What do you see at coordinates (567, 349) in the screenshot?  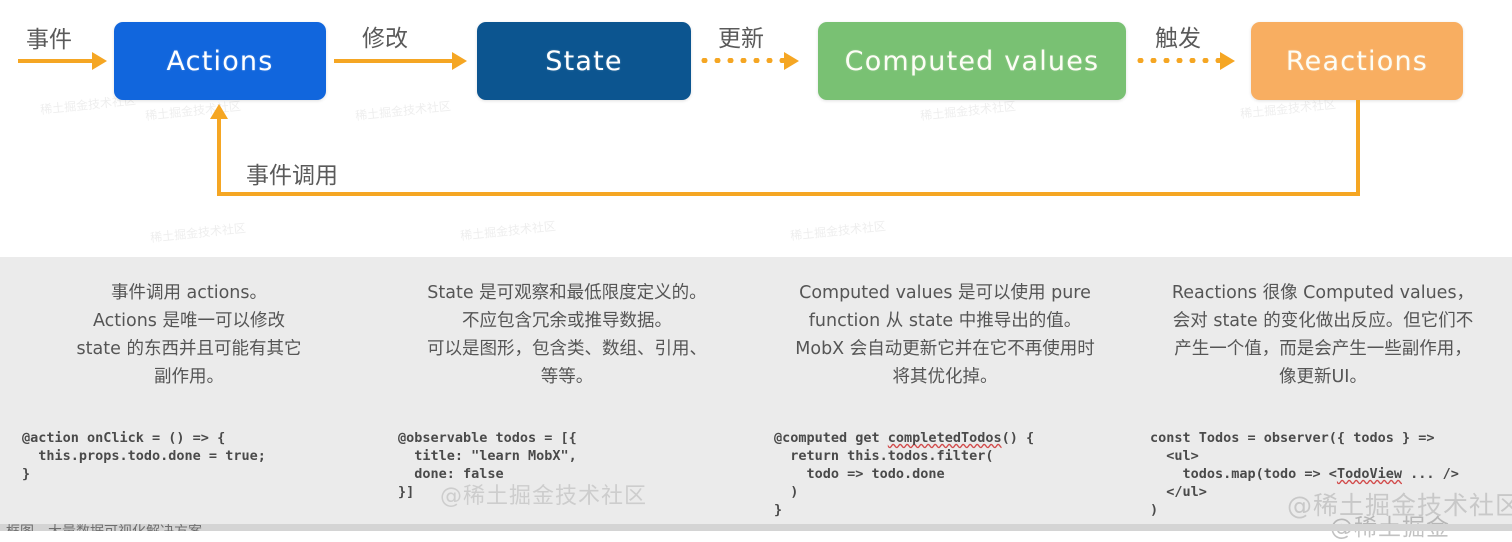 I see `description-line: 可以是图形，包含类、数组、引用、` at bounding box center [567, 349].